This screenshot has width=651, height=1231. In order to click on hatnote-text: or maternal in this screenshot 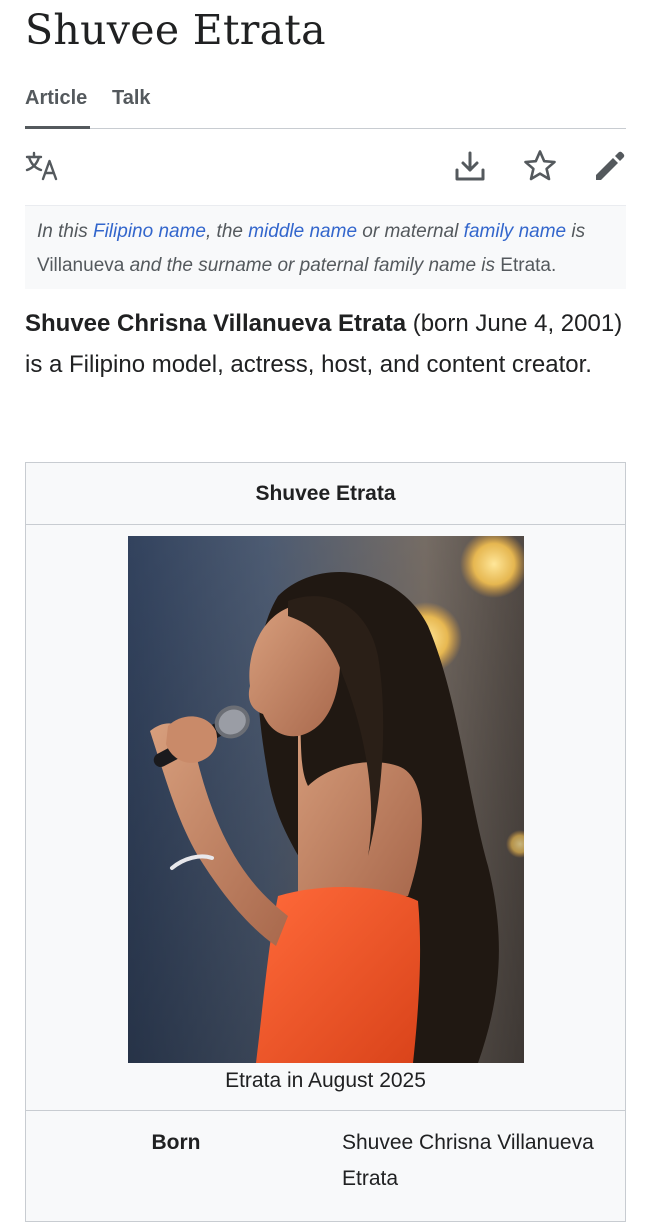, I will do `click(410, 231)`.